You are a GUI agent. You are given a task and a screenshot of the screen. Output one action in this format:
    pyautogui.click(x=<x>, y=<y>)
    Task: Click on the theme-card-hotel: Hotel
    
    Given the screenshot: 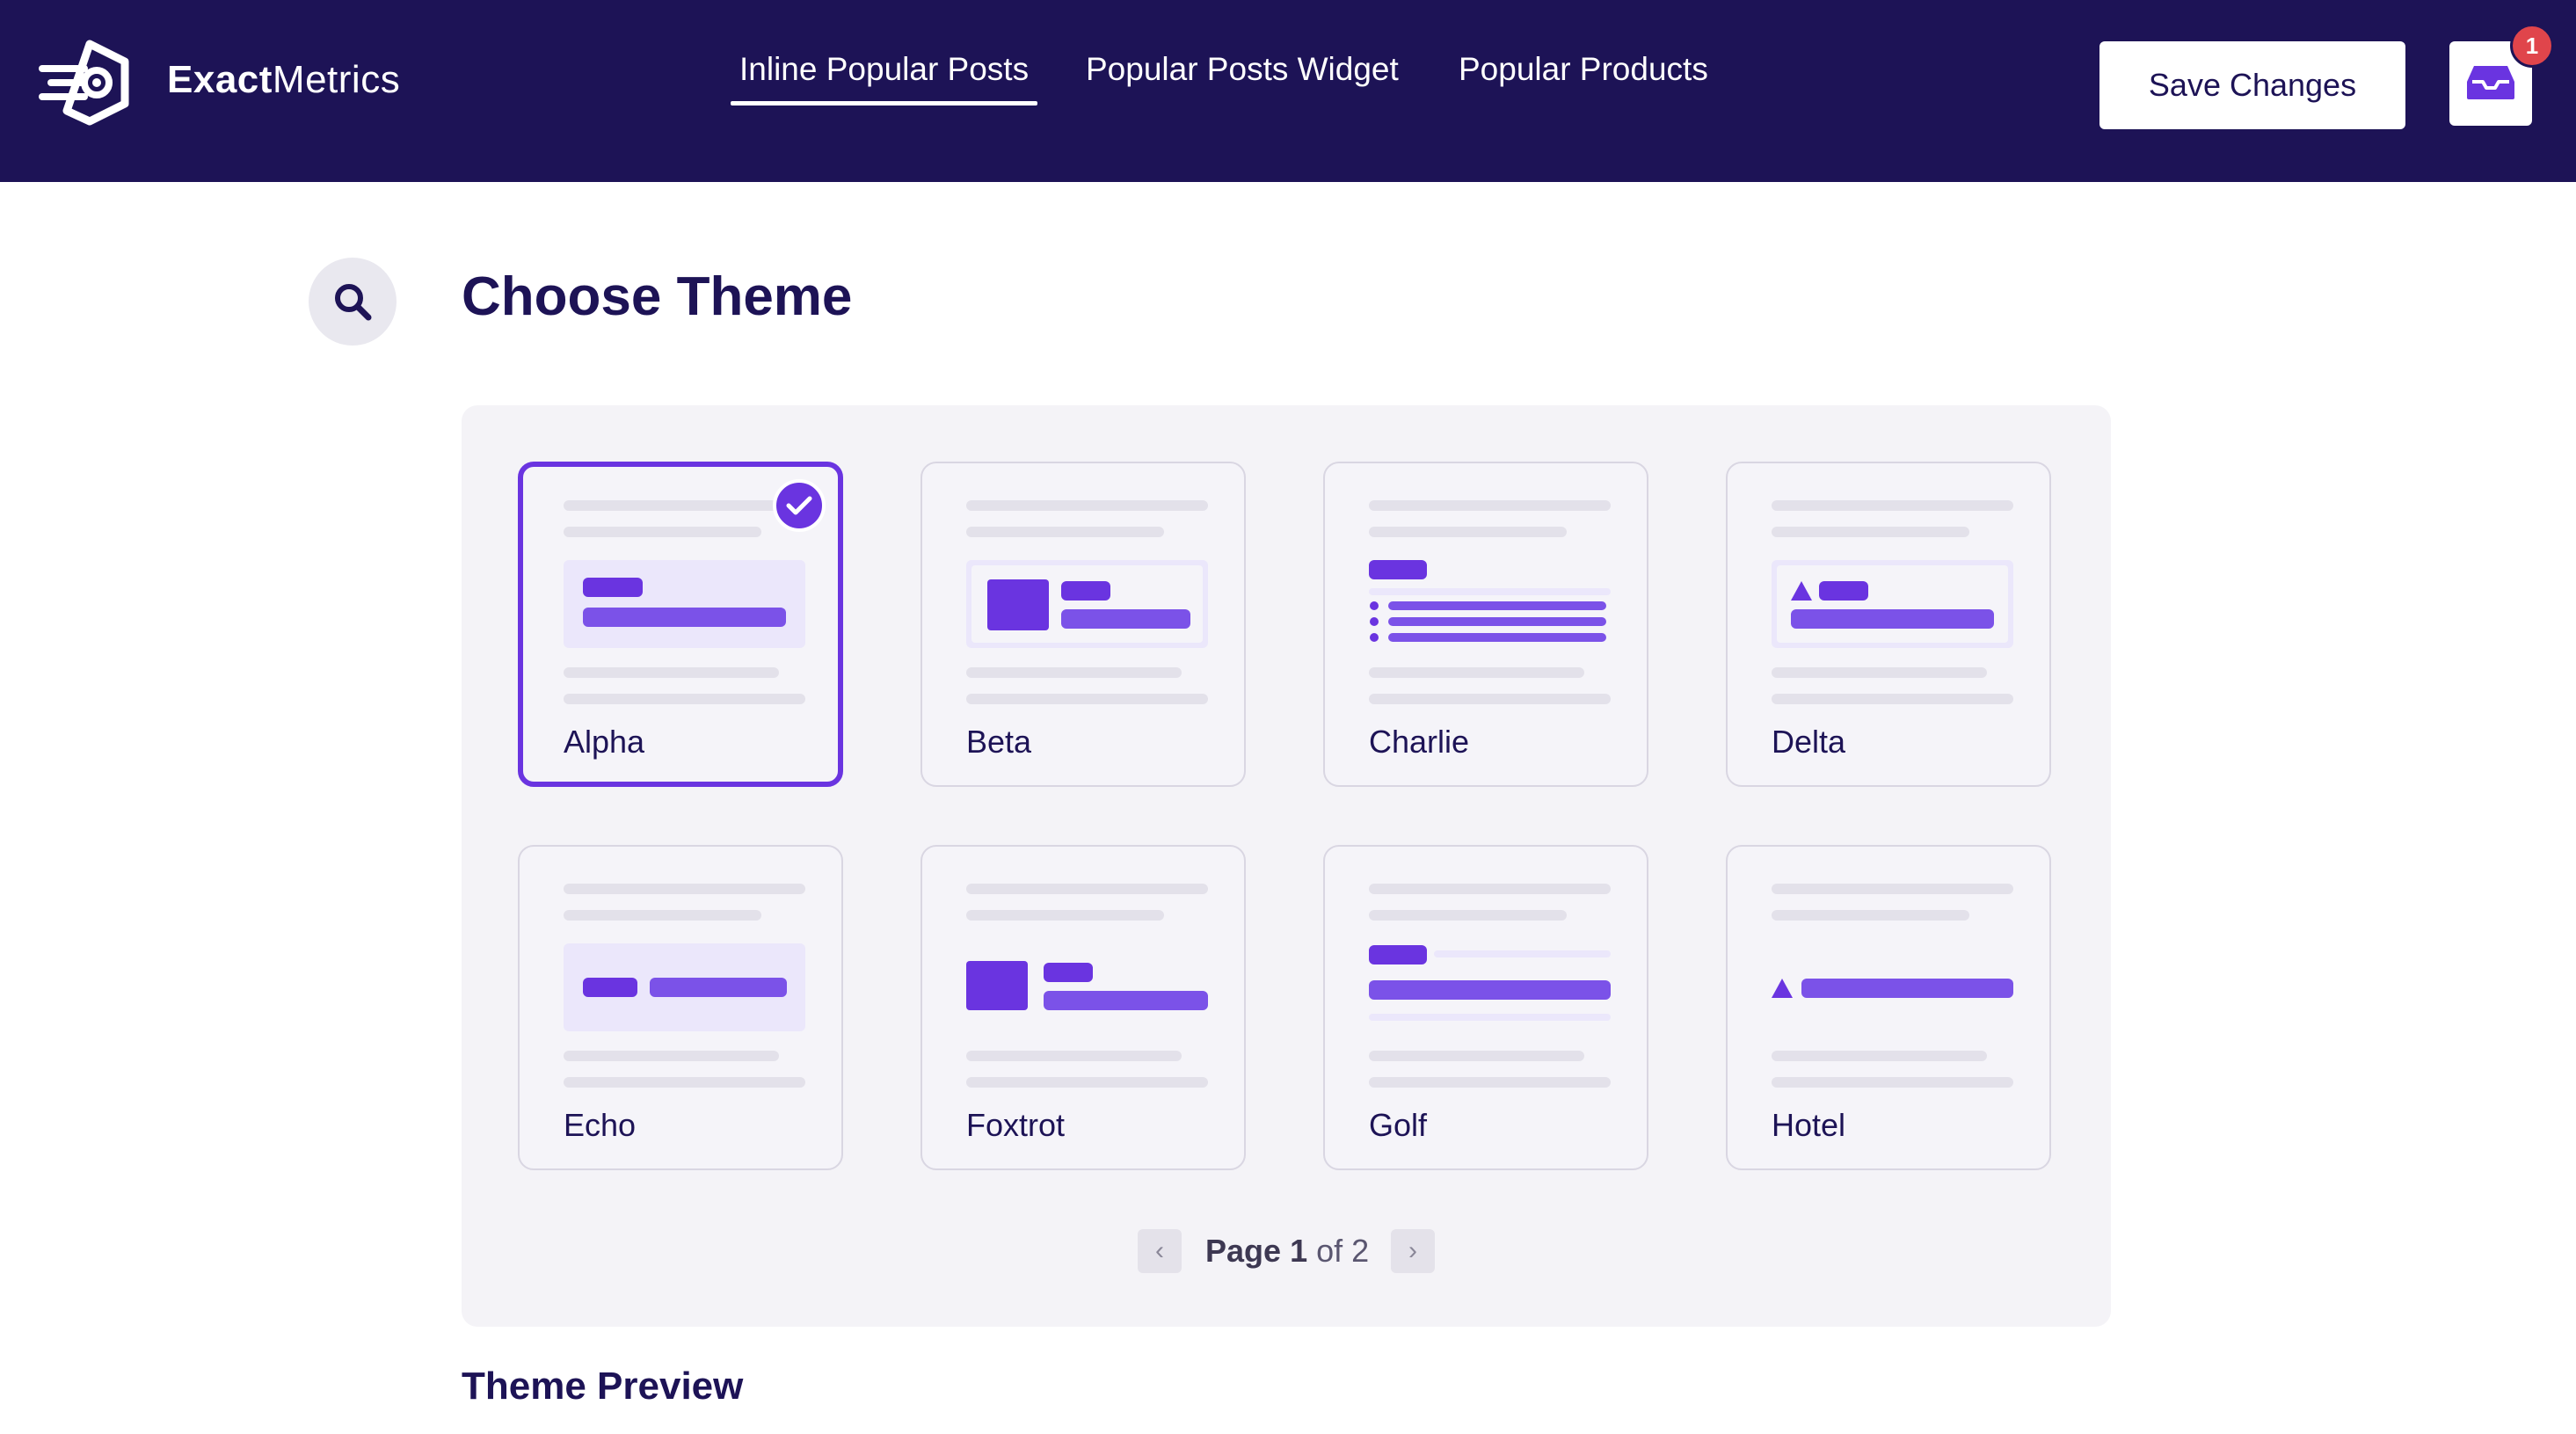 What is the action you would take?
    pyautogui.click(x=1888, y=1007)
    